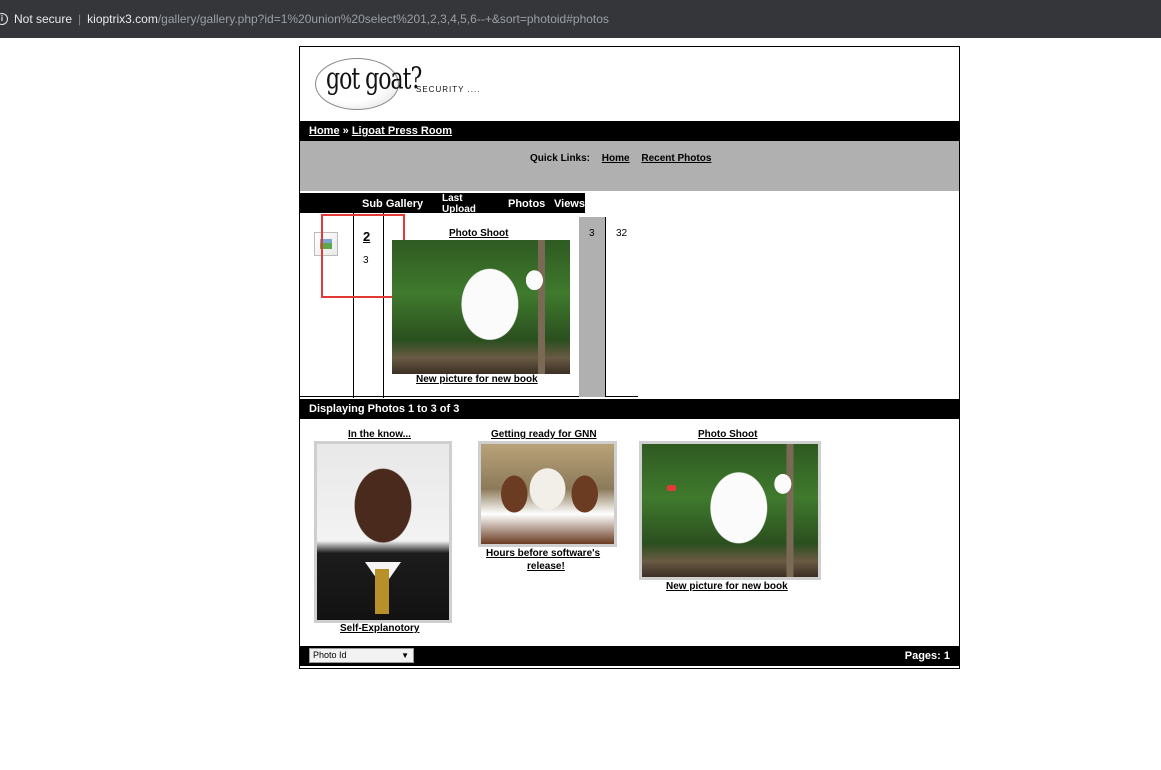 The height and width of the screenshot is (770, 1161). I want to click on photo-2-title: Getting ready for GNN, so click(544, 434).